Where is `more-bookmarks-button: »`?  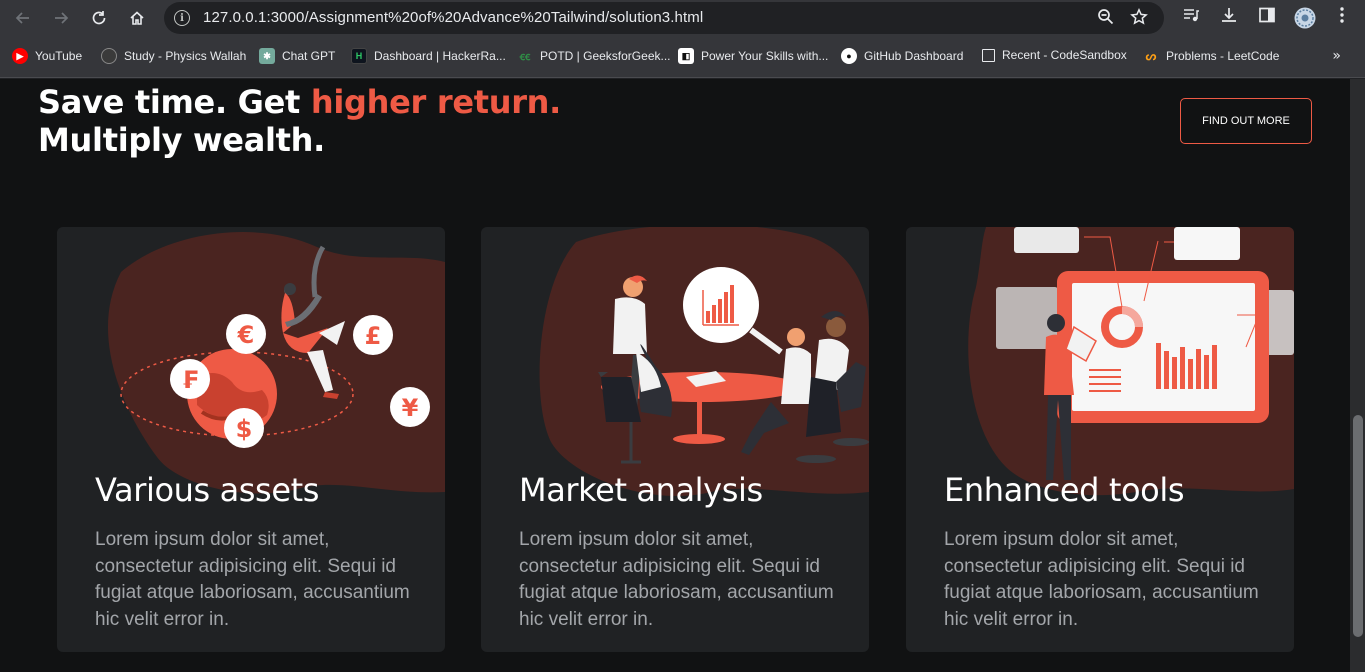 more-bookmarks-button: » is located at coordinates (1336, 56).